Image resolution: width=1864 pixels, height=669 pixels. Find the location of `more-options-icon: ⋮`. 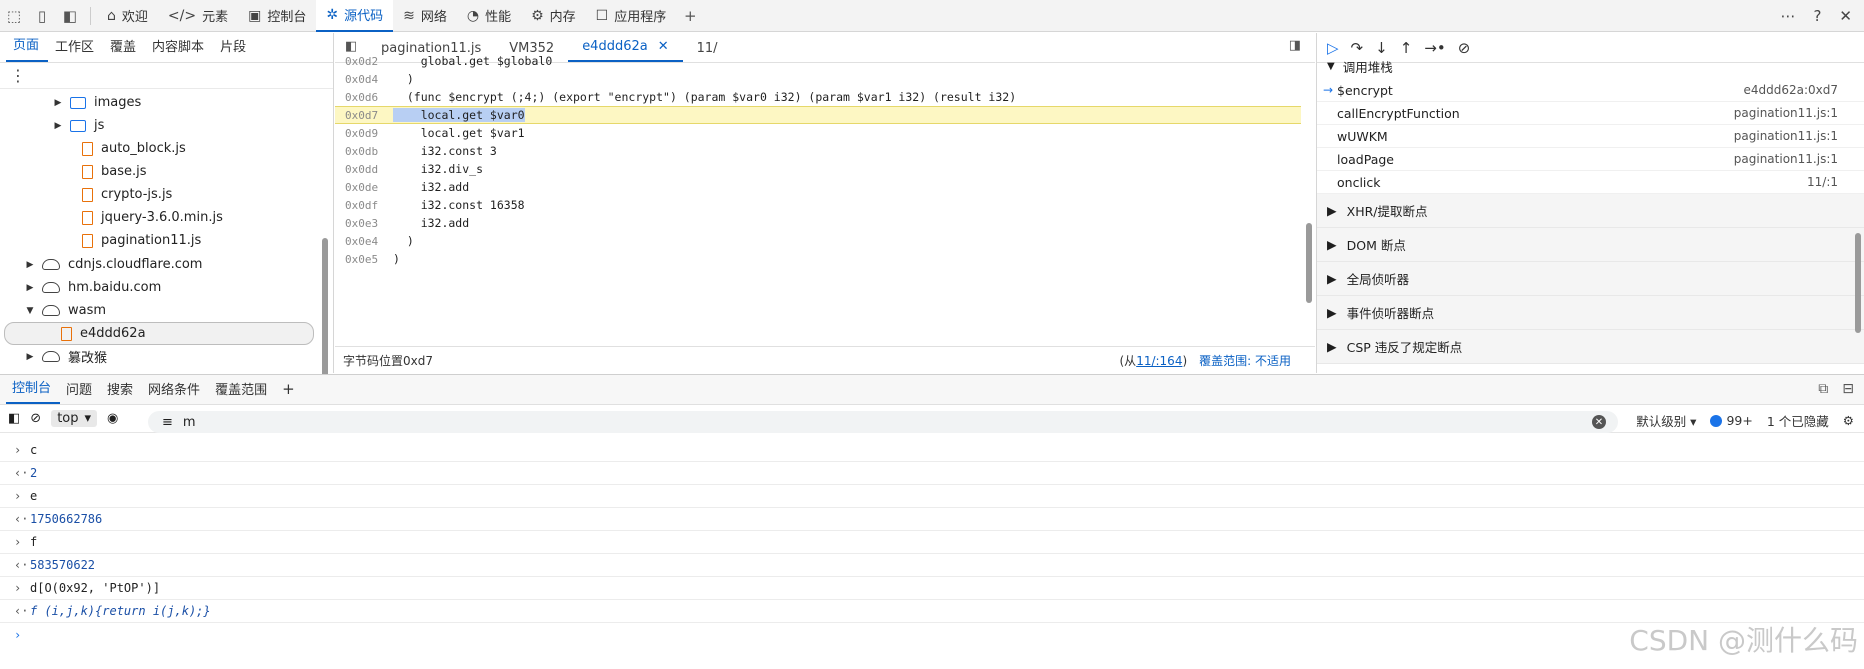

more-options-icon: ⋮ is located at coordinates (166, 76).